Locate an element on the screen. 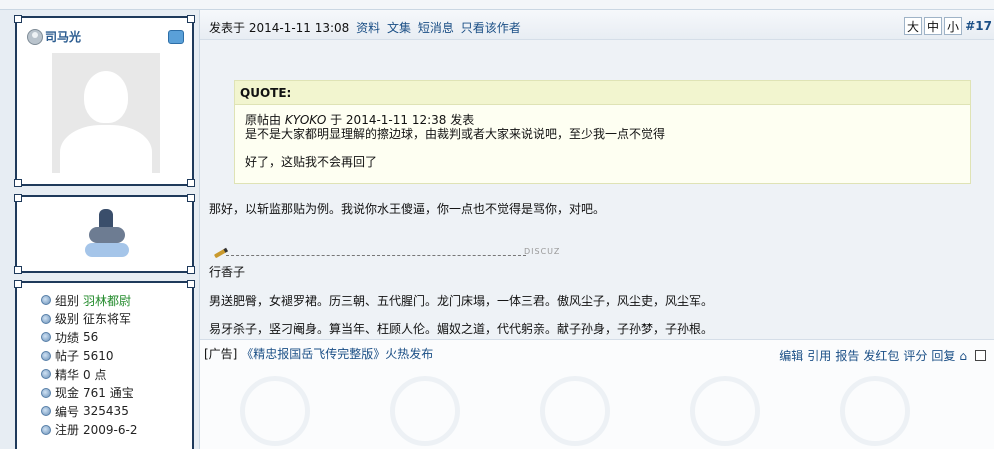 This screenshot has height=449, width=994. signature-divider: DISCUZ is located at coordinates (390, 253).